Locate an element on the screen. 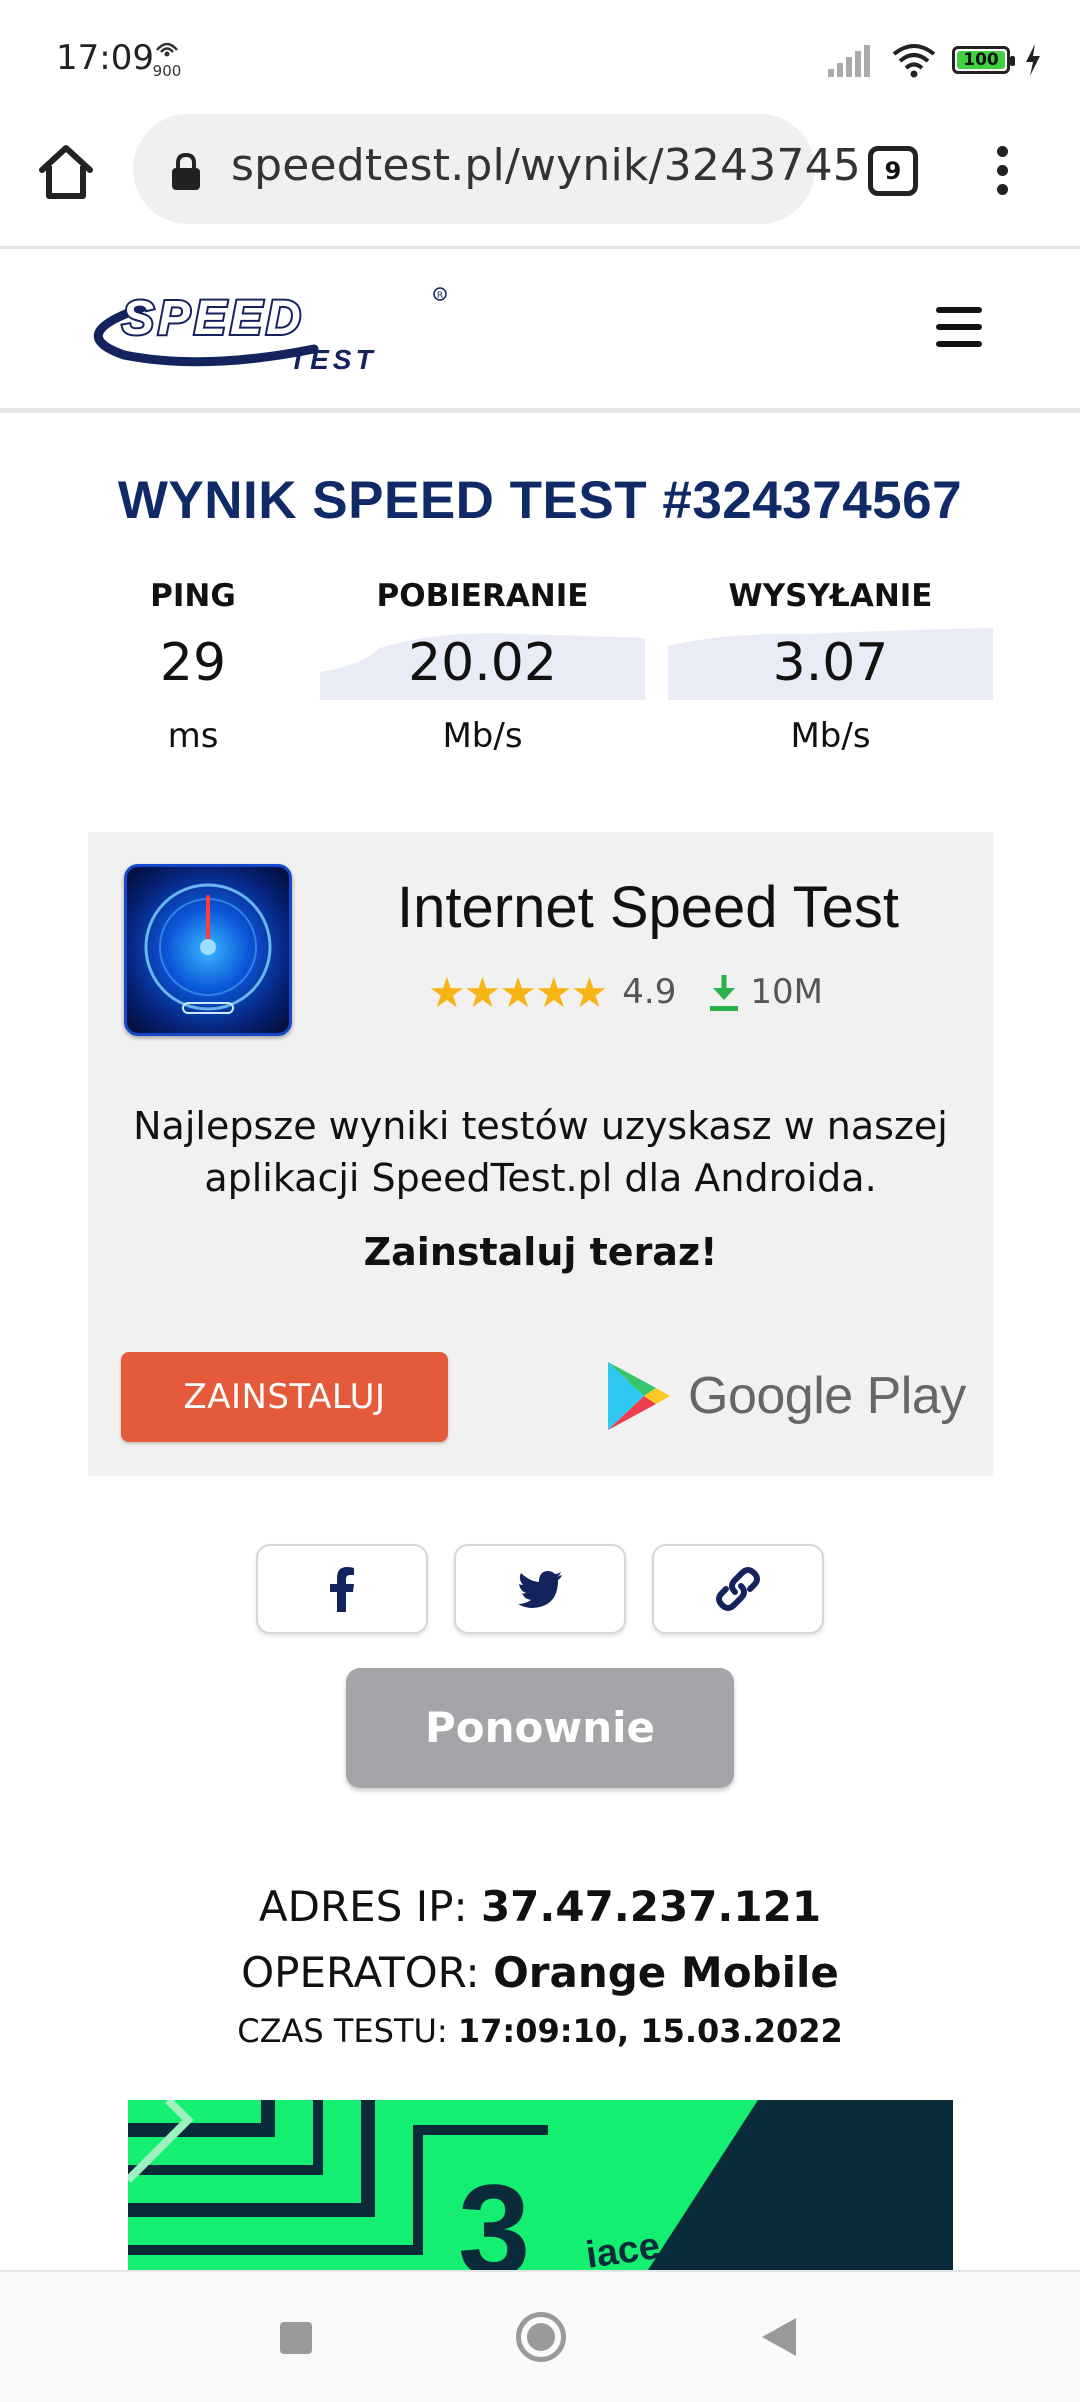 The height and width of the screenshot is (2402, 1080). page-title: WYNIK SPEED TEST #324374567 is located at coordinates (540, 500).